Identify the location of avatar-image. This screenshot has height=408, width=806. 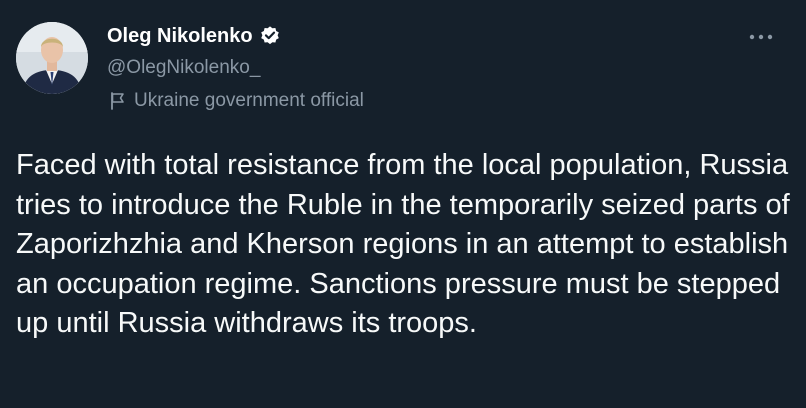
(52, 58).